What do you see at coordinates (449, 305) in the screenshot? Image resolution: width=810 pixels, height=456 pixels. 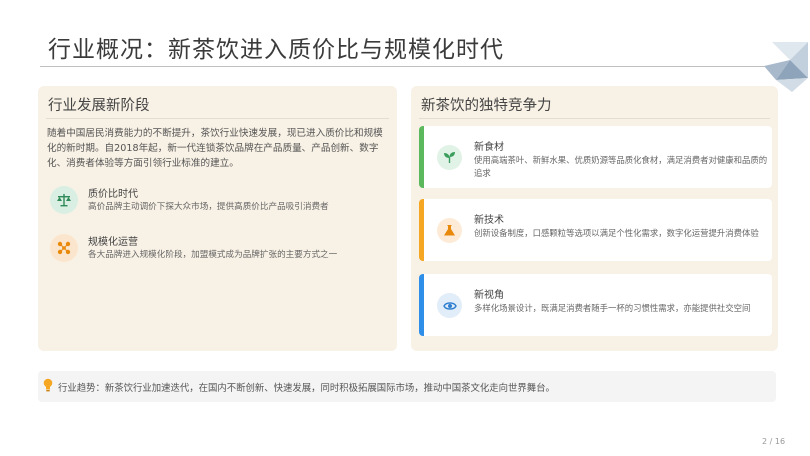 I see `eye-icon` at bounding box center [449, 305].